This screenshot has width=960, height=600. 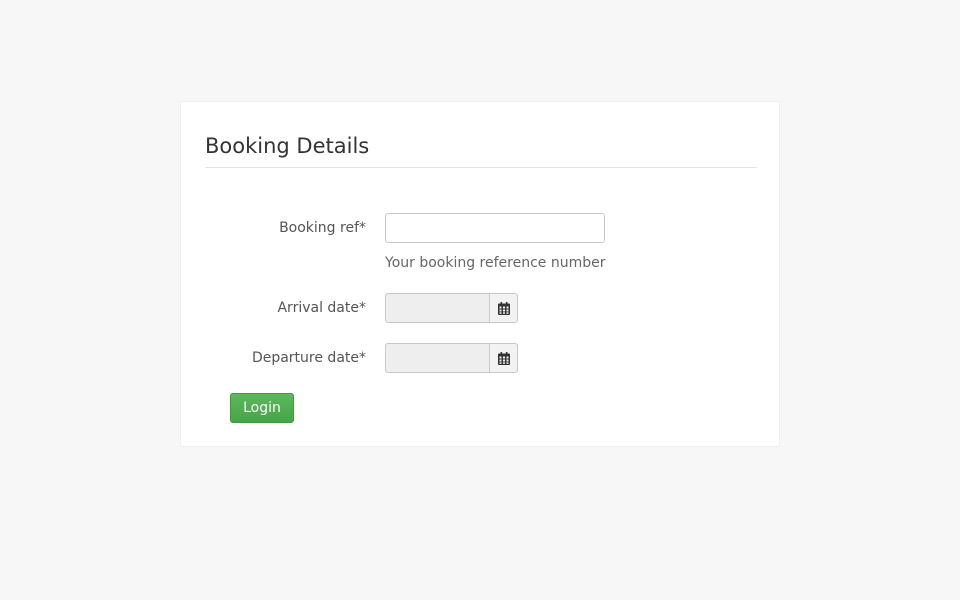 I want to click on departure-date-input, so click(x=437, y=358).